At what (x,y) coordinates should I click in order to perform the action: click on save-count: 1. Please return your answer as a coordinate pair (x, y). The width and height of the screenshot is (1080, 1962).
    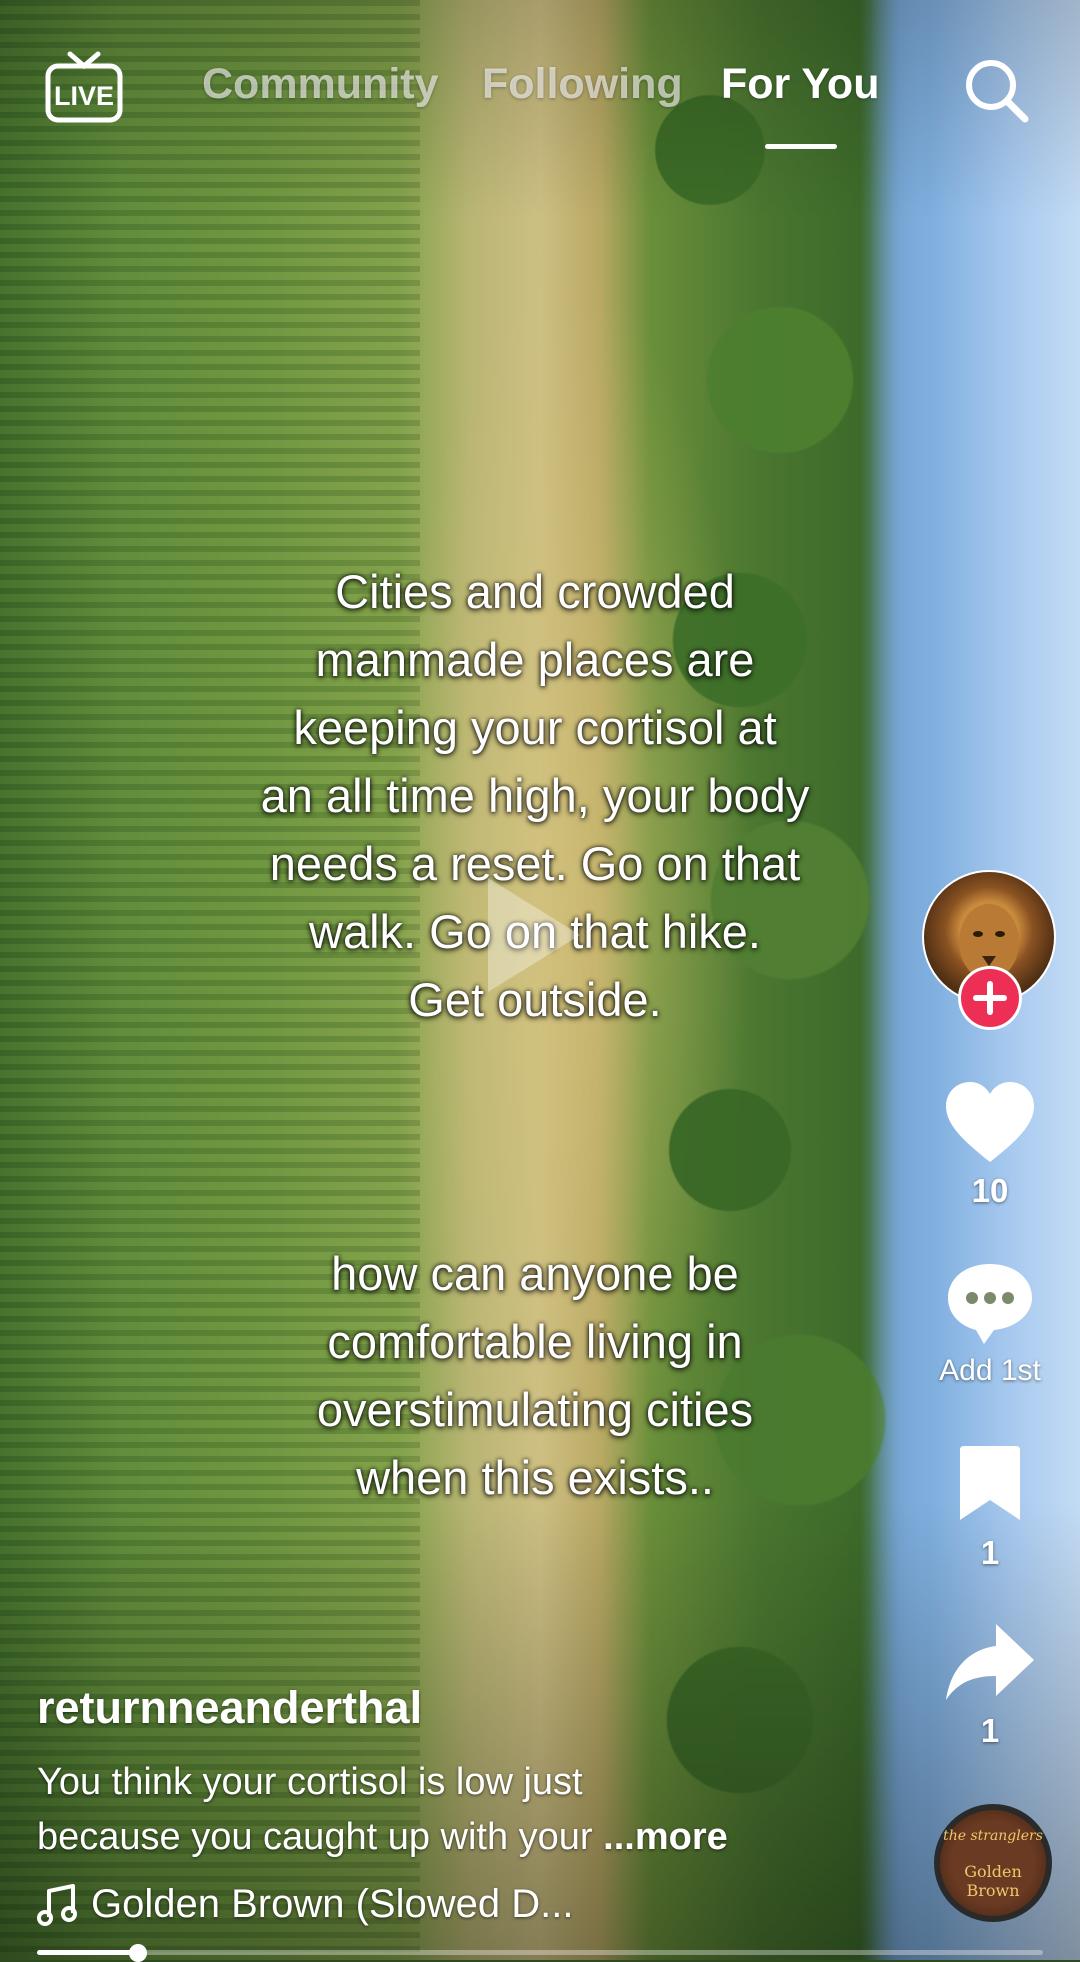
    Looking at the image, I should click on (990, 1552).